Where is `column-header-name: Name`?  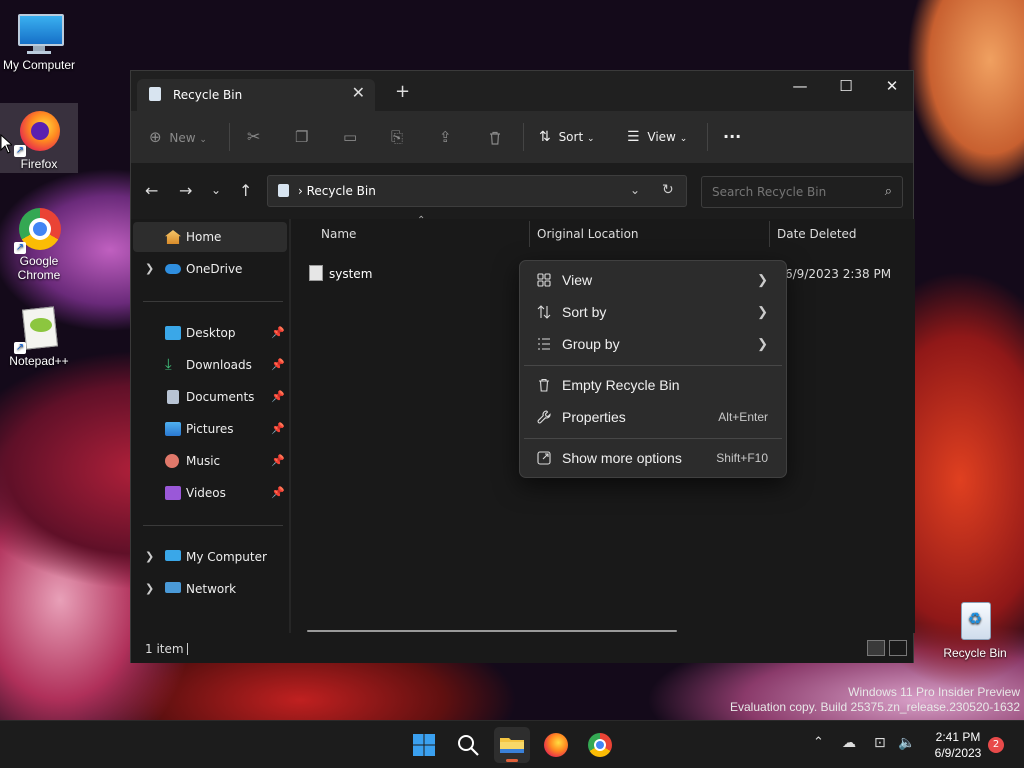 column-header-name: Name is located at coordinates (338, 234).